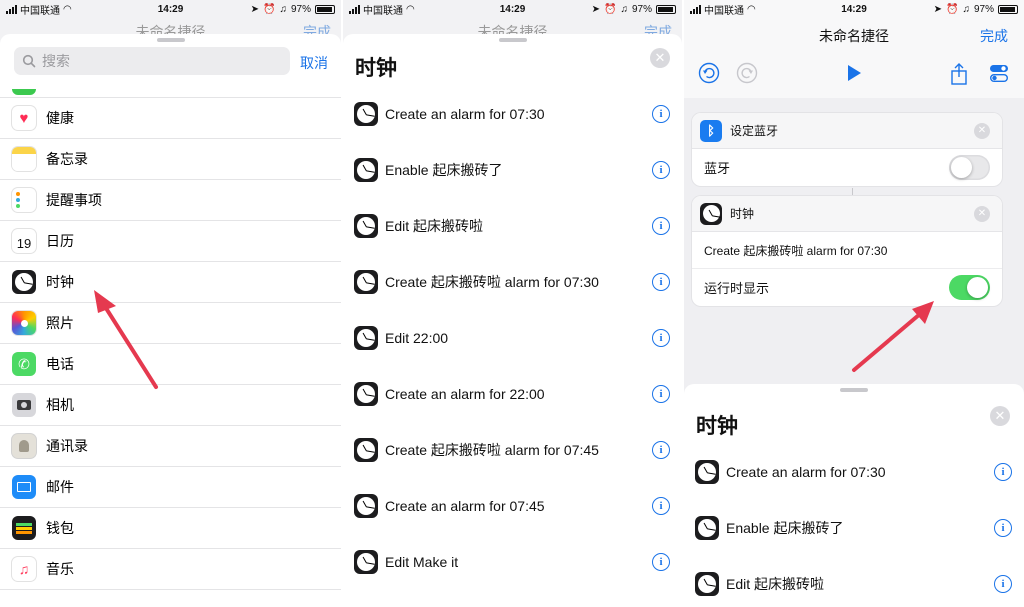 This screenshot has height=607, width=1024. Describe the element at coordinates (665, 9) in the screenshot. I see `battery-icon` at that location.